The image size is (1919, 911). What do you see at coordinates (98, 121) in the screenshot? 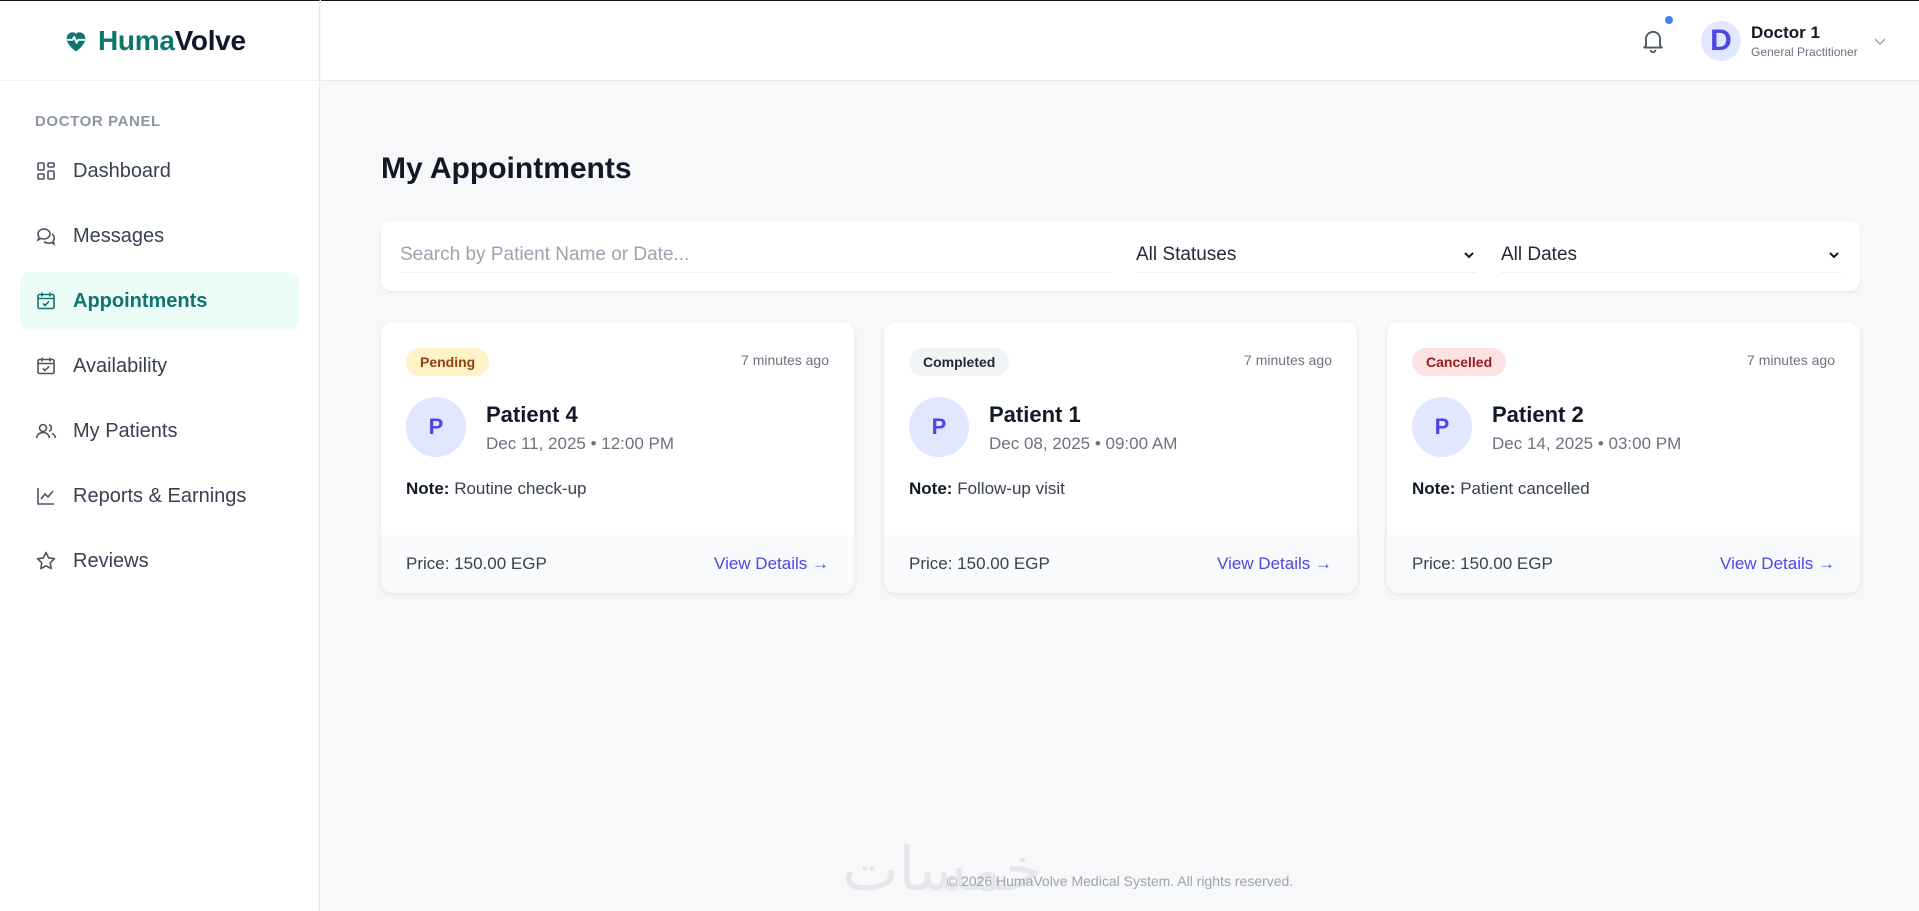
I see `panel-label: DOCTOR PANEL` at bounding box center [98, 121].